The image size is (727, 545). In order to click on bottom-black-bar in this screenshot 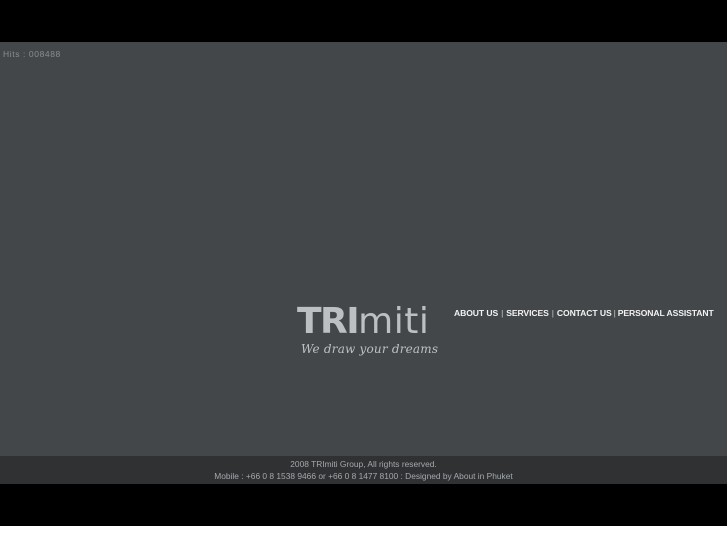, I will do `click(363, 505)`.